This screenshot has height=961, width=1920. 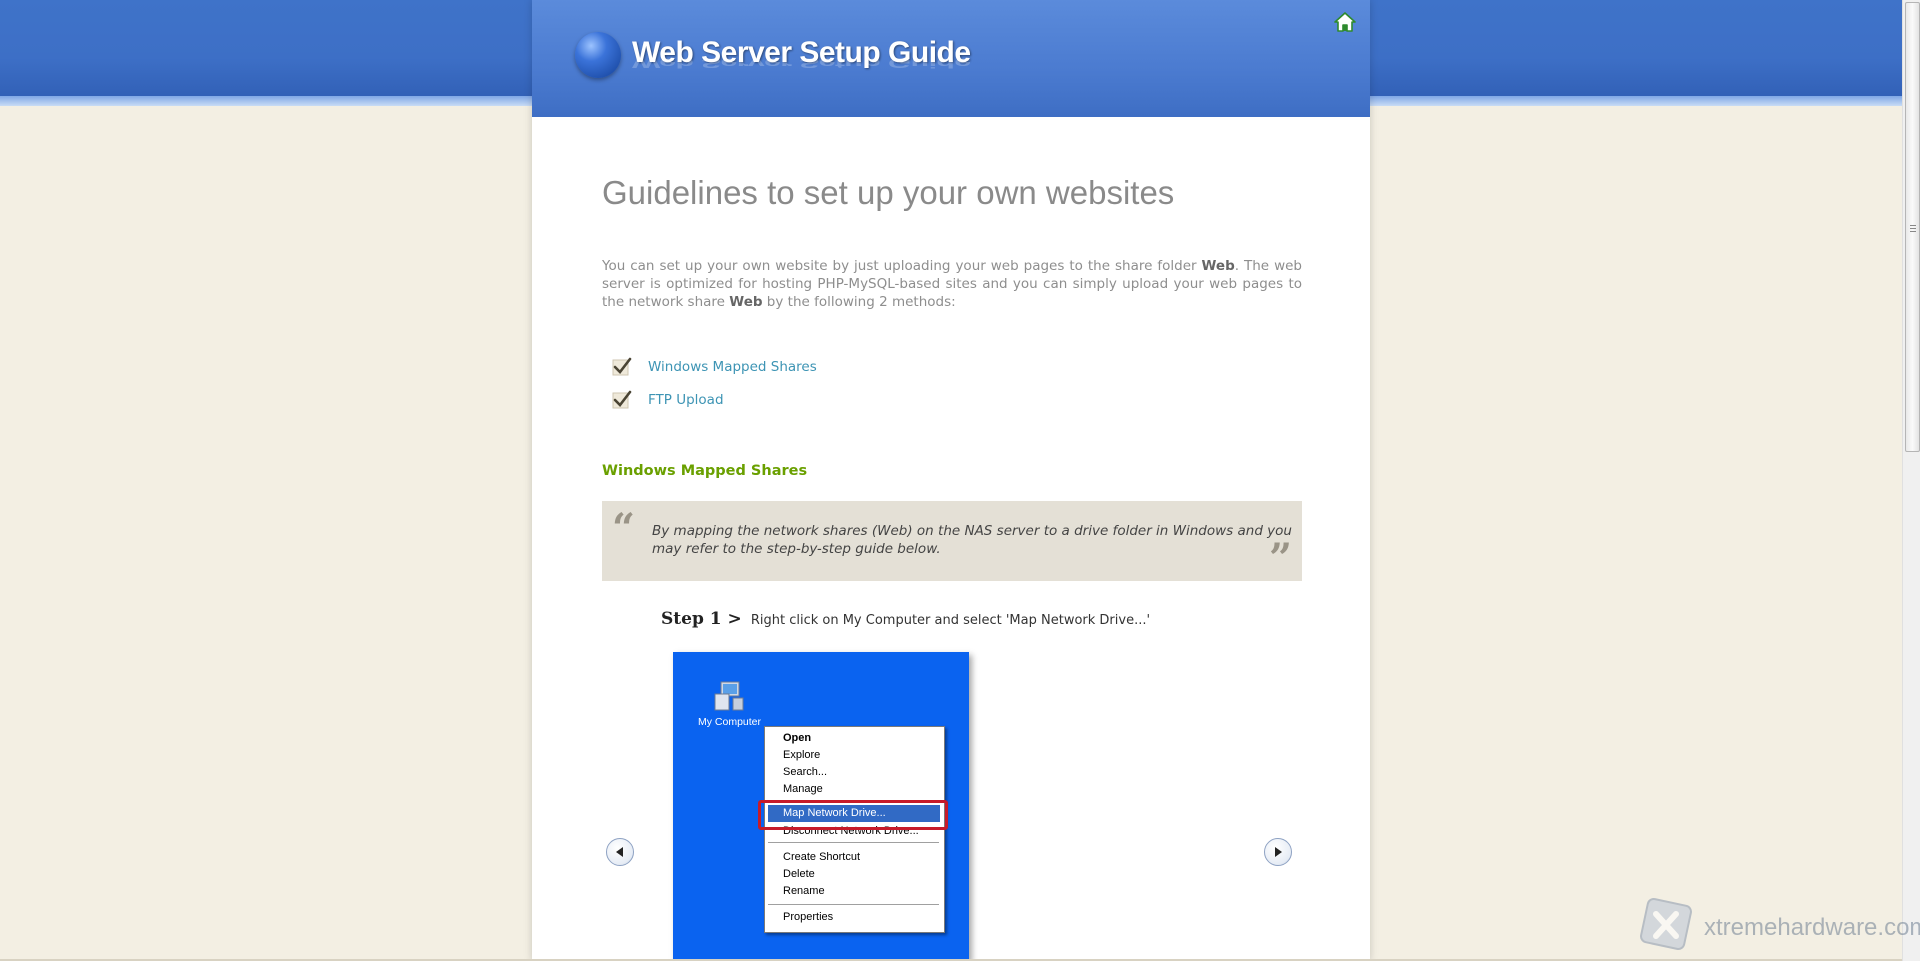 What do you see at coordinates (1345, 22) in the screenshot?
I see `home-icon` at bounding box center [1345, 22].